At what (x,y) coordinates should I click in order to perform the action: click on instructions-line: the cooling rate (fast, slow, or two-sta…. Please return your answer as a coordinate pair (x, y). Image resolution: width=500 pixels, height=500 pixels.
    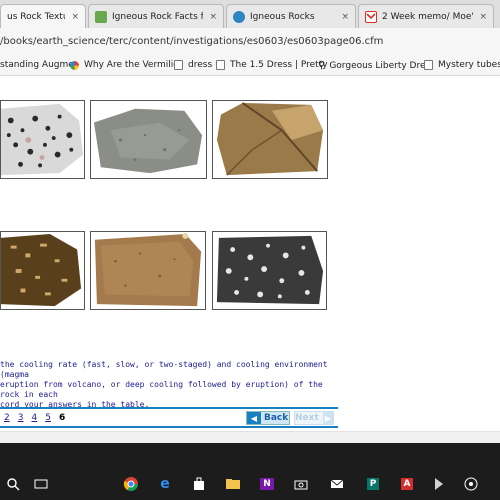
    Looking at the image, I should click on (164, 369).